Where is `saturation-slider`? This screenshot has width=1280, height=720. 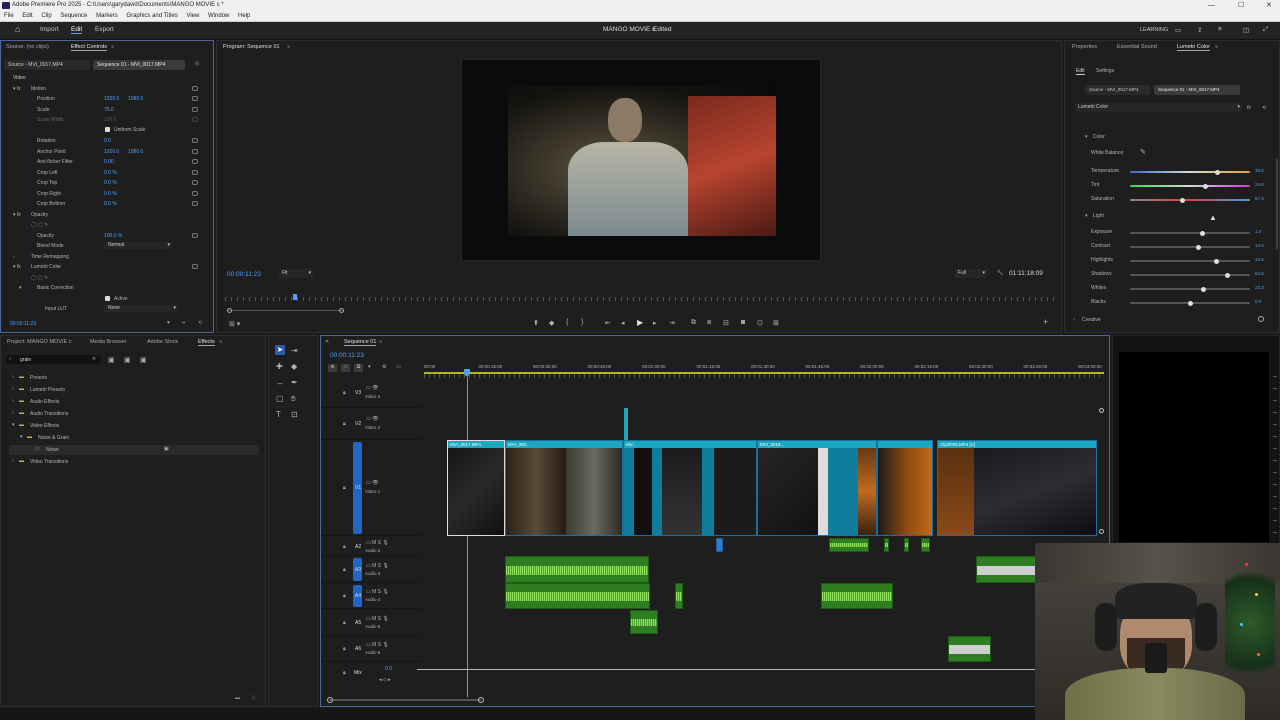
saturation-slider is located at coordinates (1190, 200).